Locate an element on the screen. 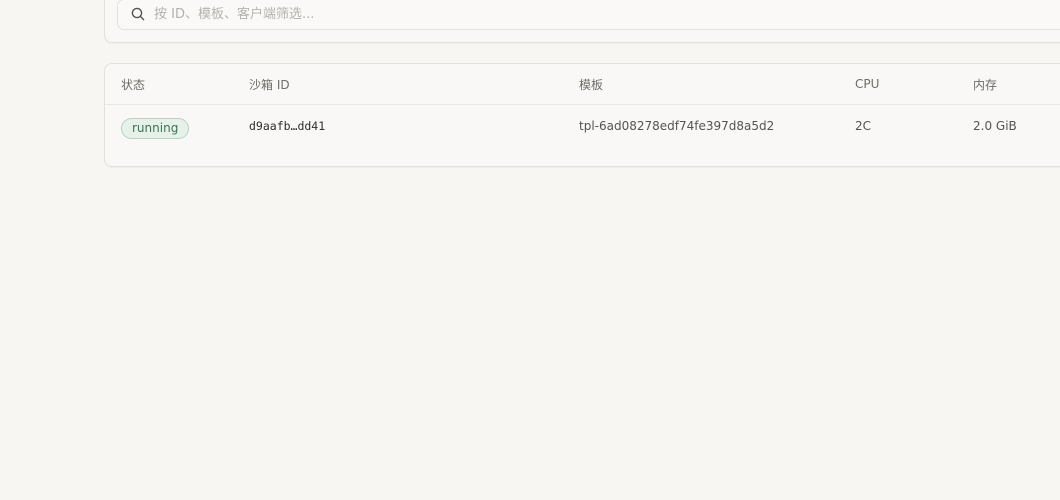  column-header-memory: 内存 is located at coordinates (1016, 84).